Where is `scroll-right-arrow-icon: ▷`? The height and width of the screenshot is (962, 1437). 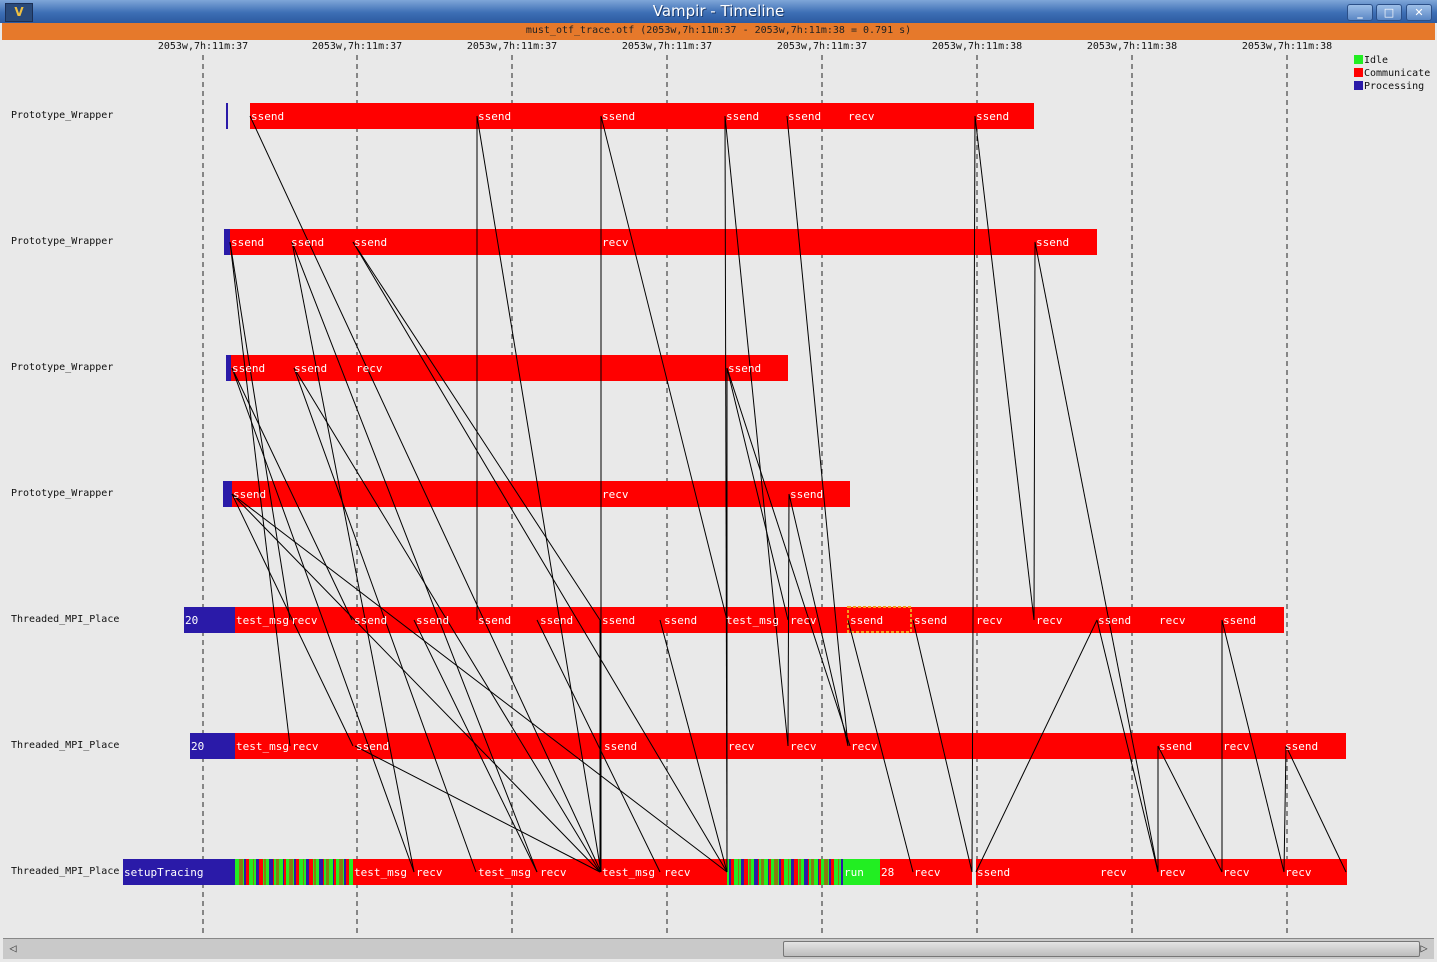 scroll-right-arrow-icon: ▷ is located at coordinates (1424, 948).